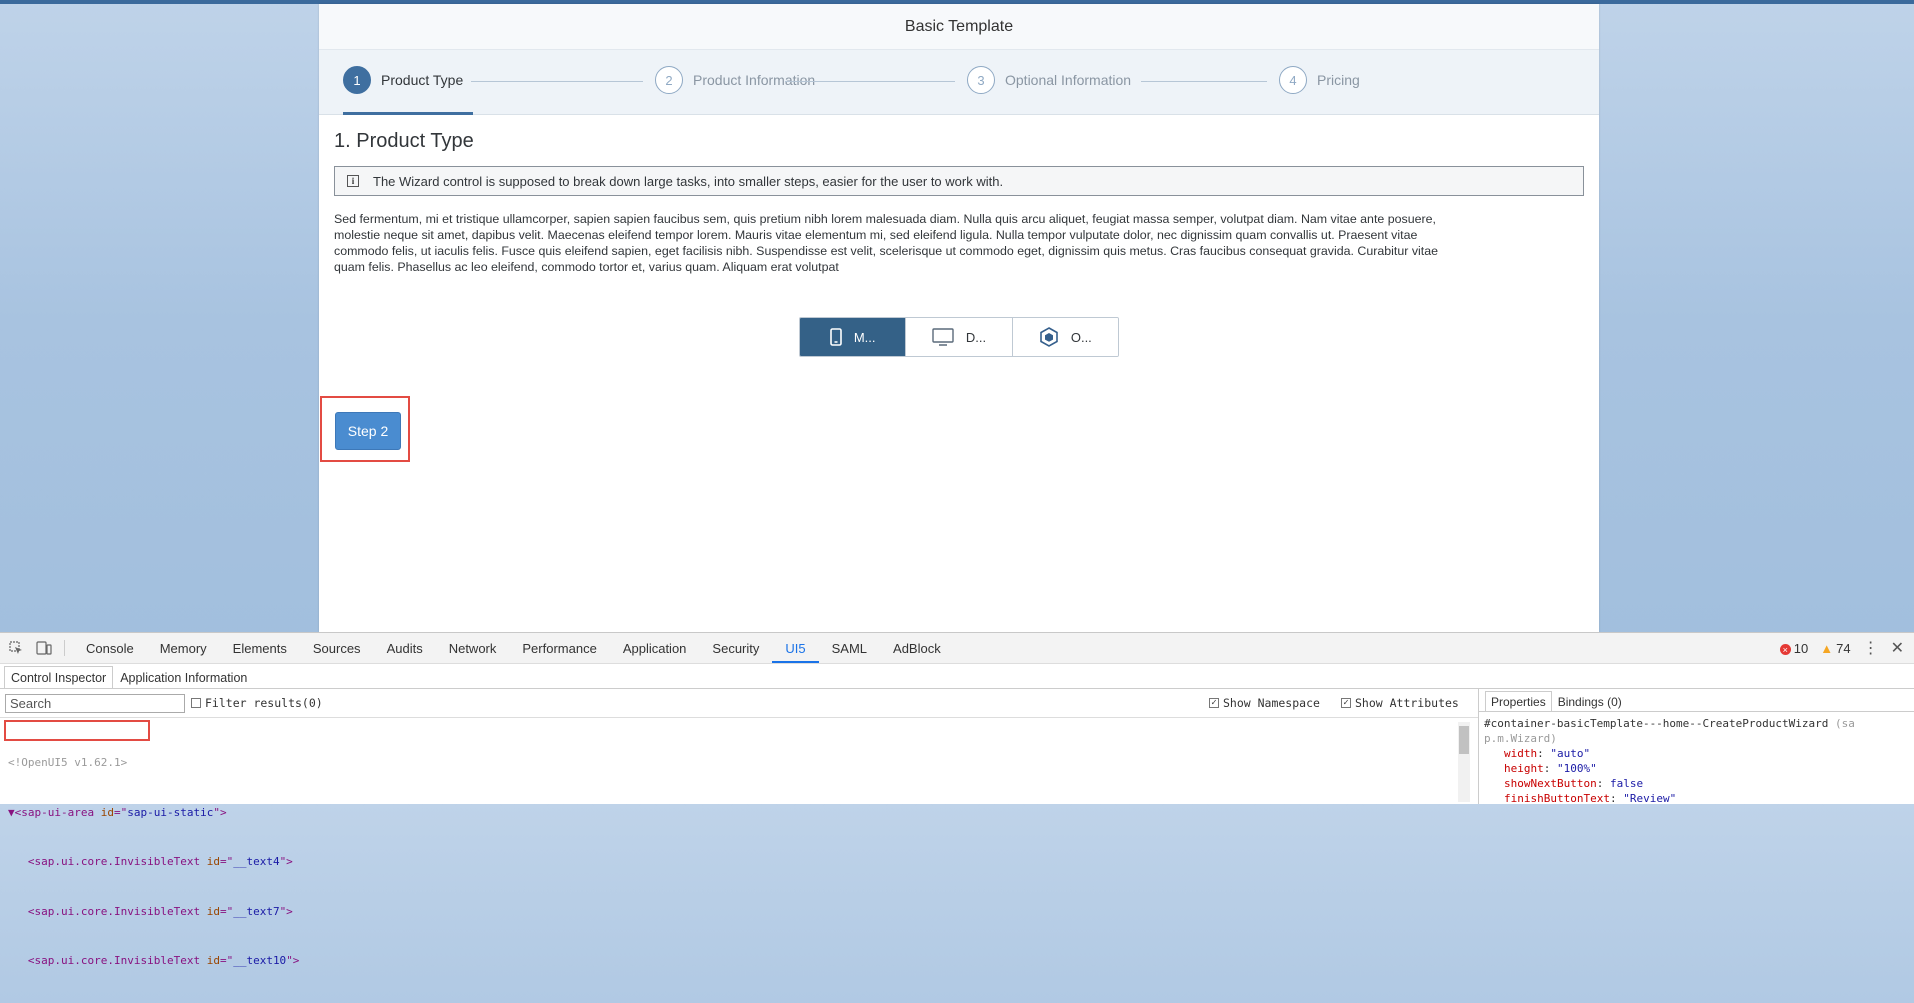 The image size is (1914, 1003). What do you see at coordinates (1520, 738) in the screenshot?
I see `control-type-cont: p.m.Wizard)` at bounding box center [1520, 738].